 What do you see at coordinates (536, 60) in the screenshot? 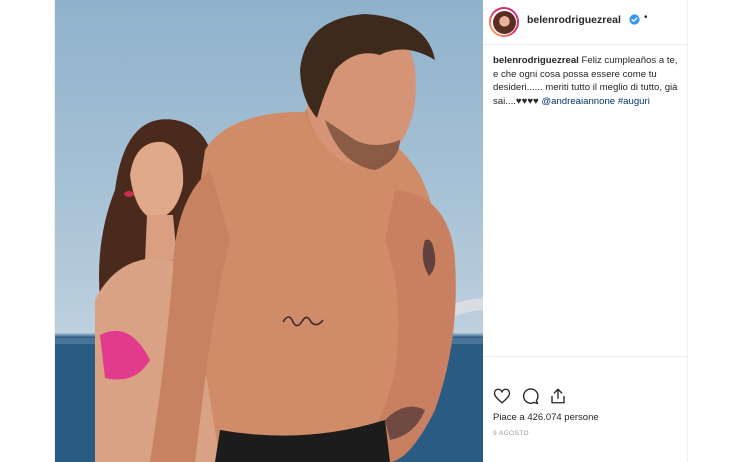
I see `caption-username: belenrodriguezreal` at bounding box center [536, 60].